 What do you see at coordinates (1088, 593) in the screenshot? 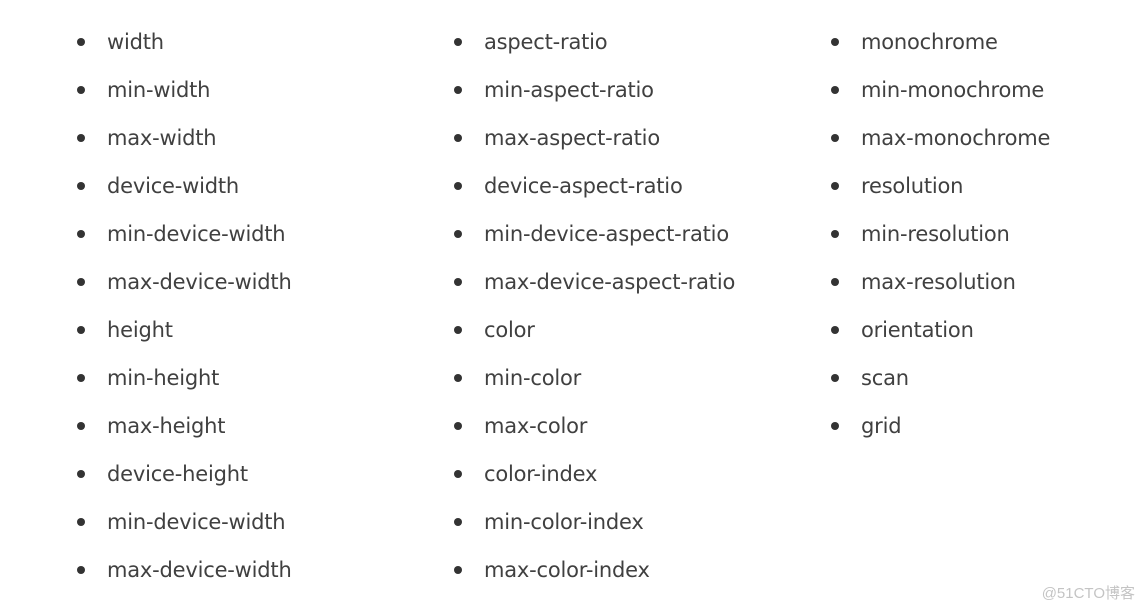
I see `watermark: @51CTO博客` at bounding box center [1088, 593].